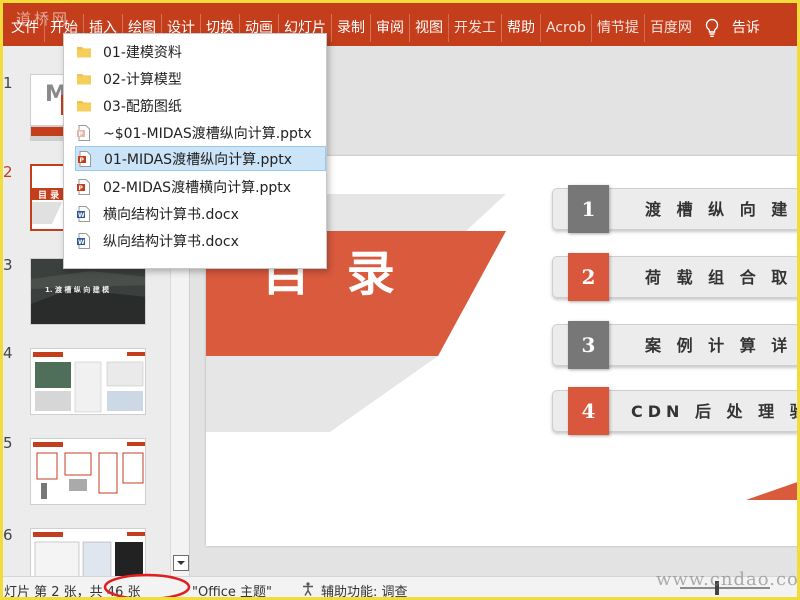  I want to click on list-item-file: P ~$01-MIDAS渡槽纵向计算.pptx, so click(200, 132).